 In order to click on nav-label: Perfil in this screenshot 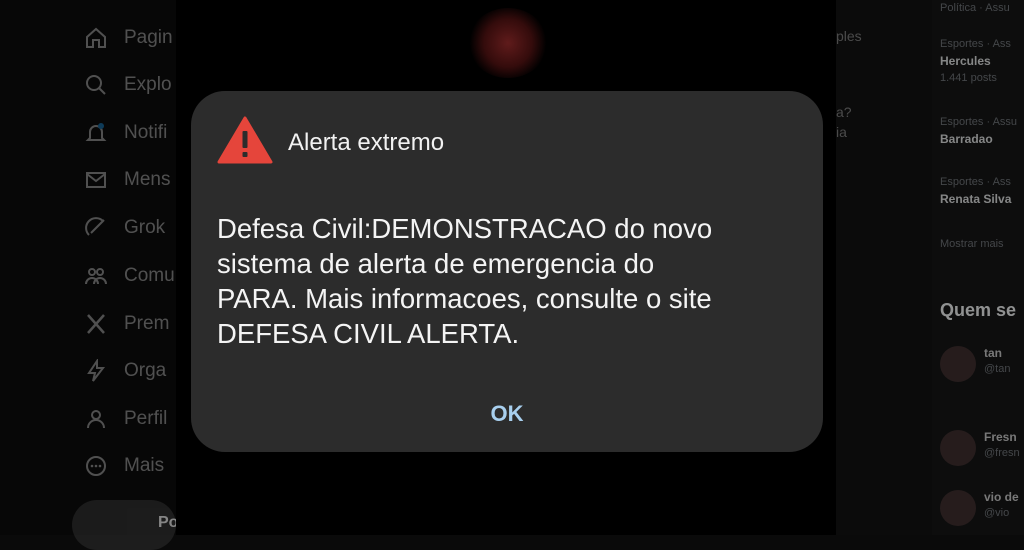, I will do `click(146, 418)`.